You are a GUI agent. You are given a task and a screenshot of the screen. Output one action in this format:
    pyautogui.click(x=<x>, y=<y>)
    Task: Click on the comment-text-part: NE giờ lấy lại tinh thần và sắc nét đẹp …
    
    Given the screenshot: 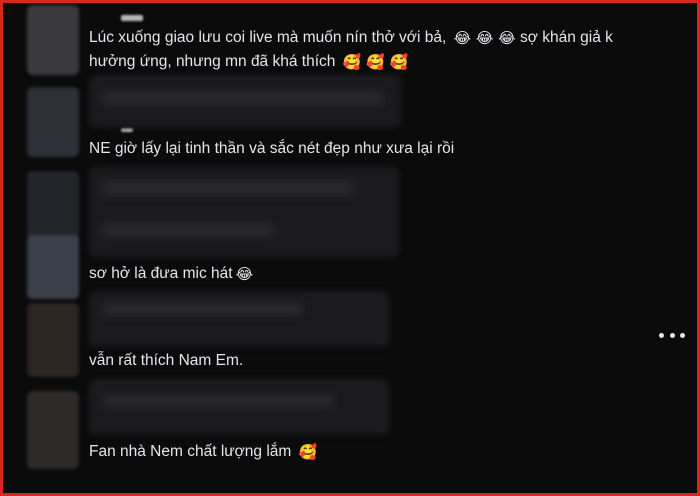 What is the action you would take?
    pyautogui.click(x=272, y=148)
    